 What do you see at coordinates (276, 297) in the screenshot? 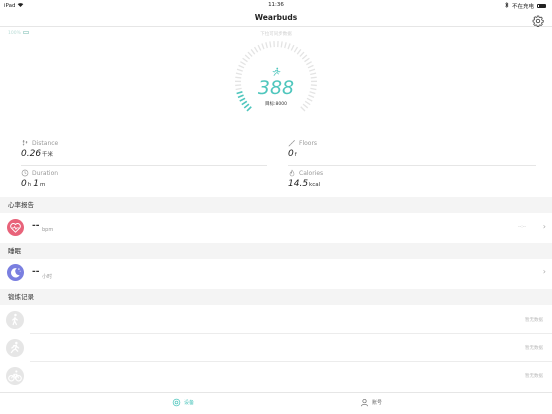
I see `exercise-section-header: 锻炼记录` at bounding box center [276, 297].